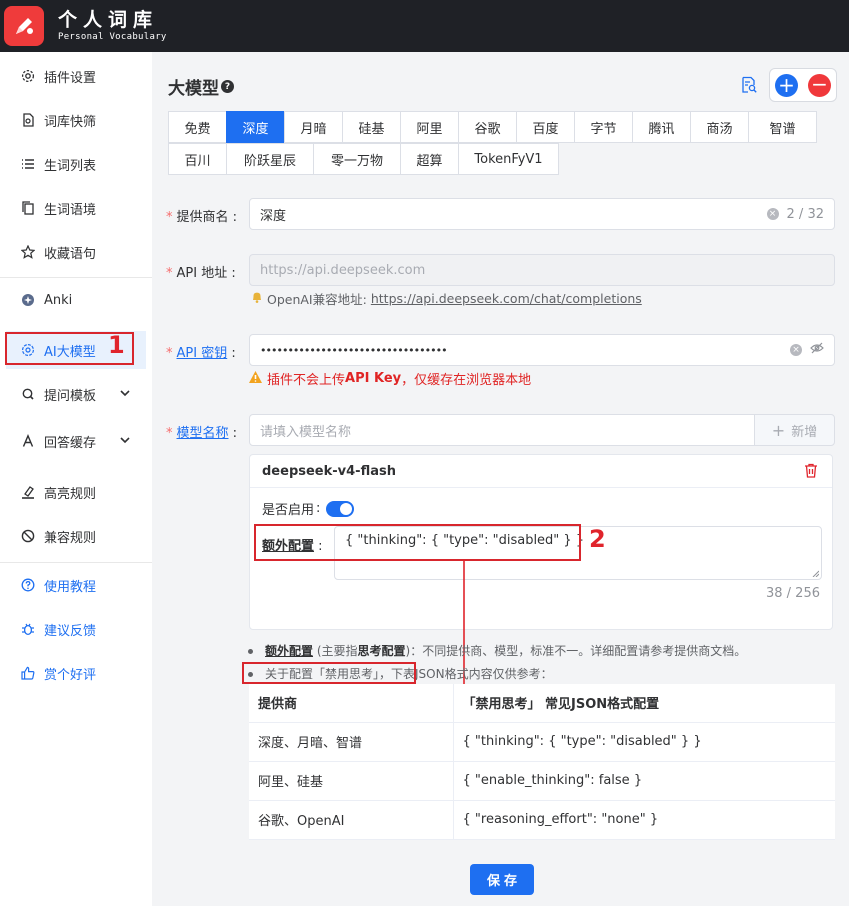 This screenshot has width=849, height=906. What do you see at coordinates (76, 277) in the screenshot?
I see `sidebar-divider` at bounding box center [76, 277].